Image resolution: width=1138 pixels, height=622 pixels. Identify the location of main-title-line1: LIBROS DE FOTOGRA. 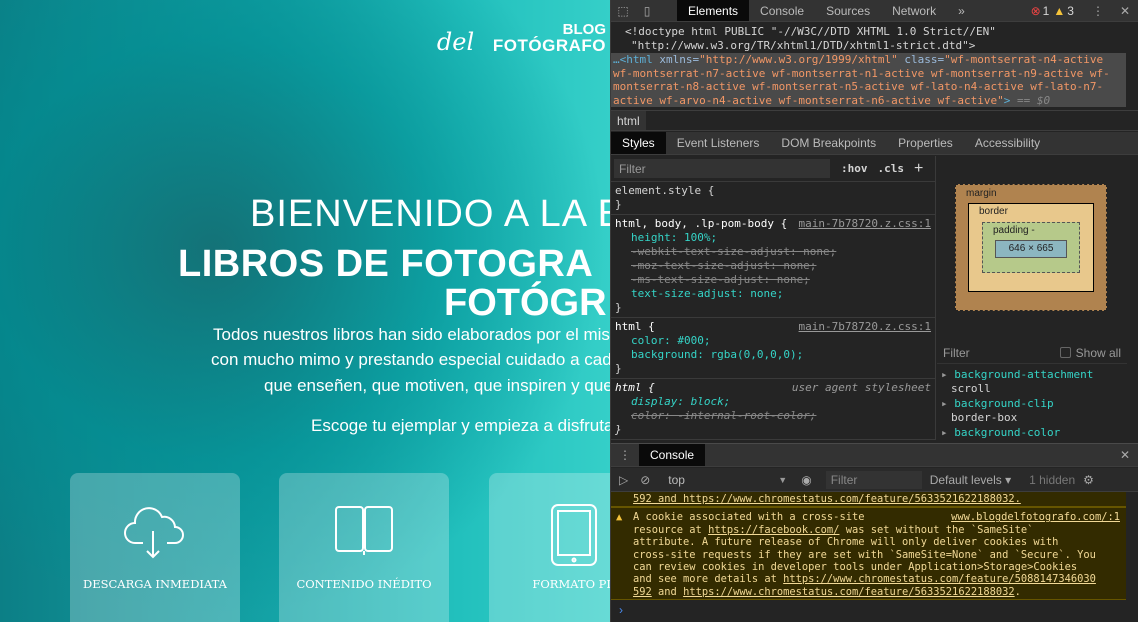
(386, 264).